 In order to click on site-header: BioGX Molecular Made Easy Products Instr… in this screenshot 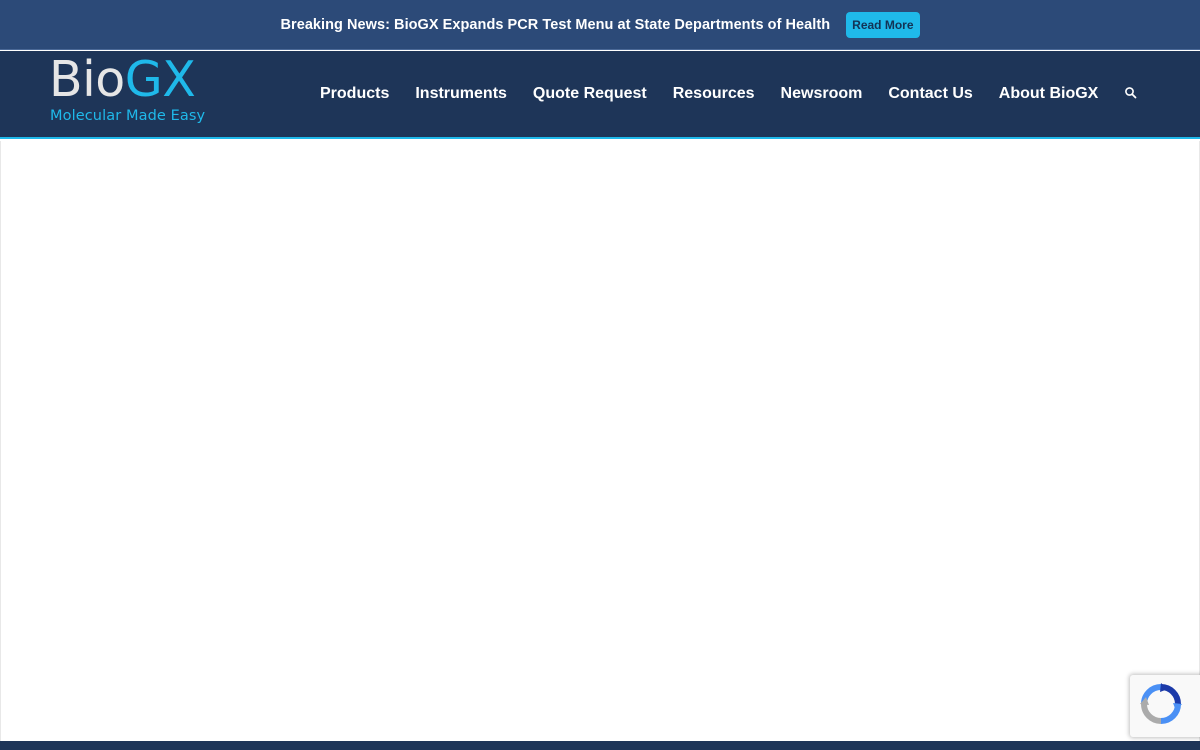, I will do `click(600, 95)`.